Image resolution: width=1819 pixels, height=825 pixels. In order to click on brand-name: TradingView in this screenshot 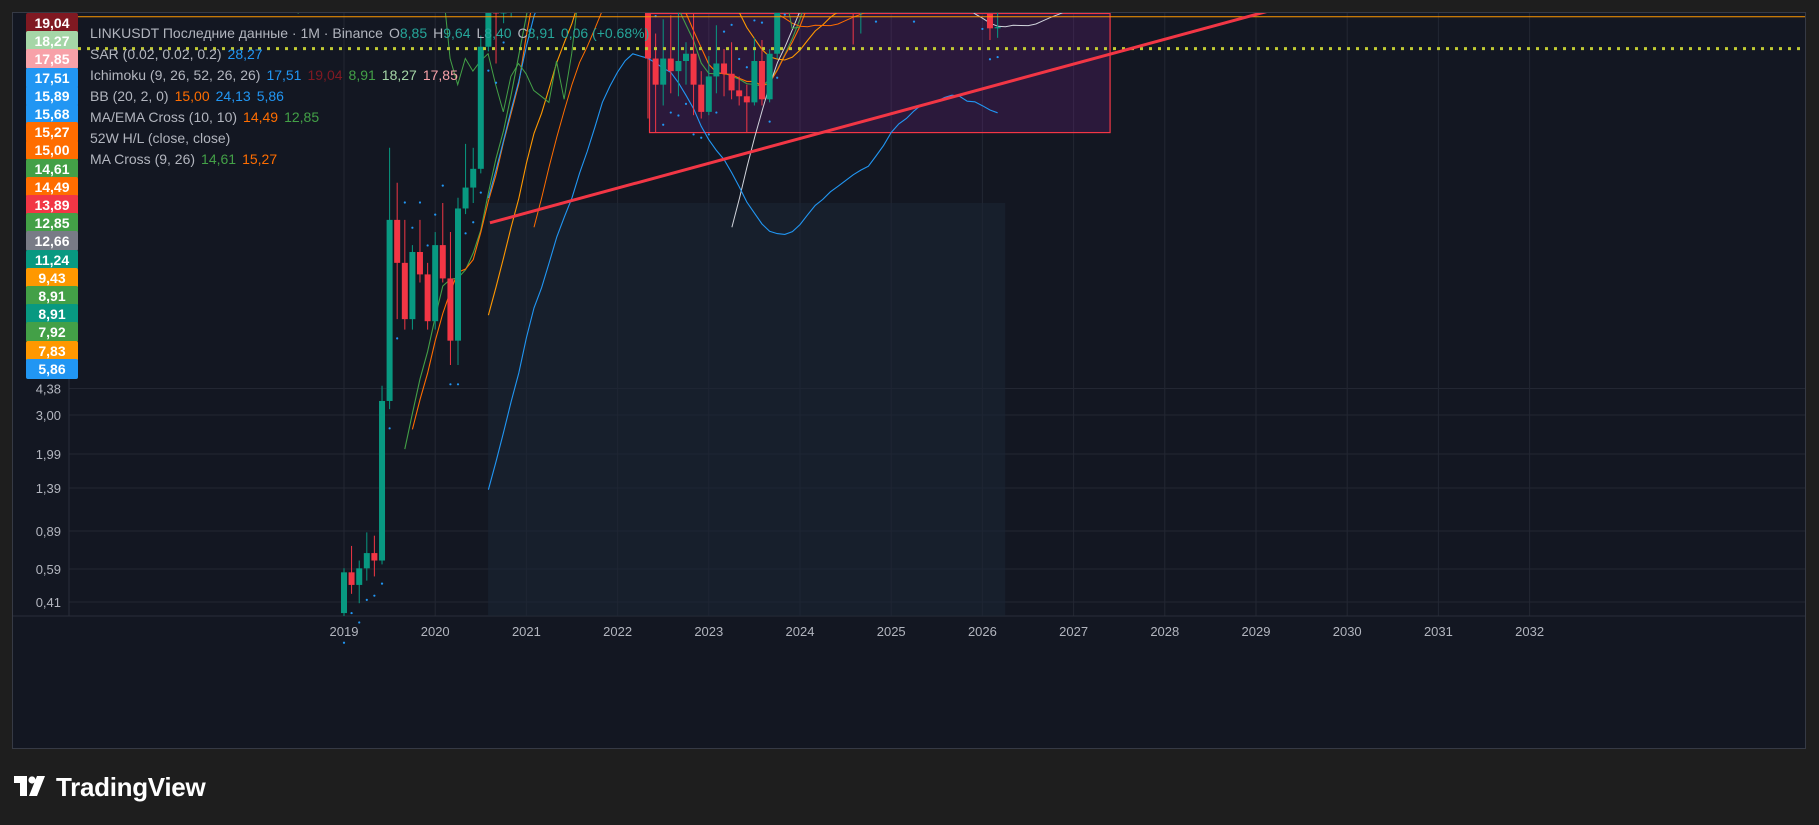, I will do `click(131, 786)`.